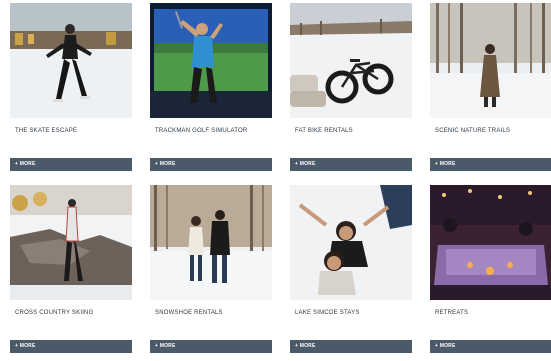  Describe the element at coordinates (71, 242) in the screenshot. I see `cross-country-skiing-photo` at that location.